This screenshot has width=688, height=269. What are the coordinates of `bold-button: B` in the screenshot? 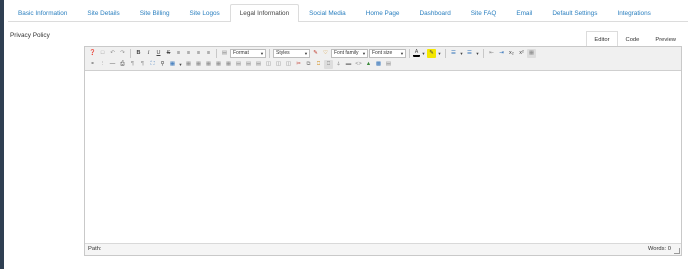 It's located at (138, 53).